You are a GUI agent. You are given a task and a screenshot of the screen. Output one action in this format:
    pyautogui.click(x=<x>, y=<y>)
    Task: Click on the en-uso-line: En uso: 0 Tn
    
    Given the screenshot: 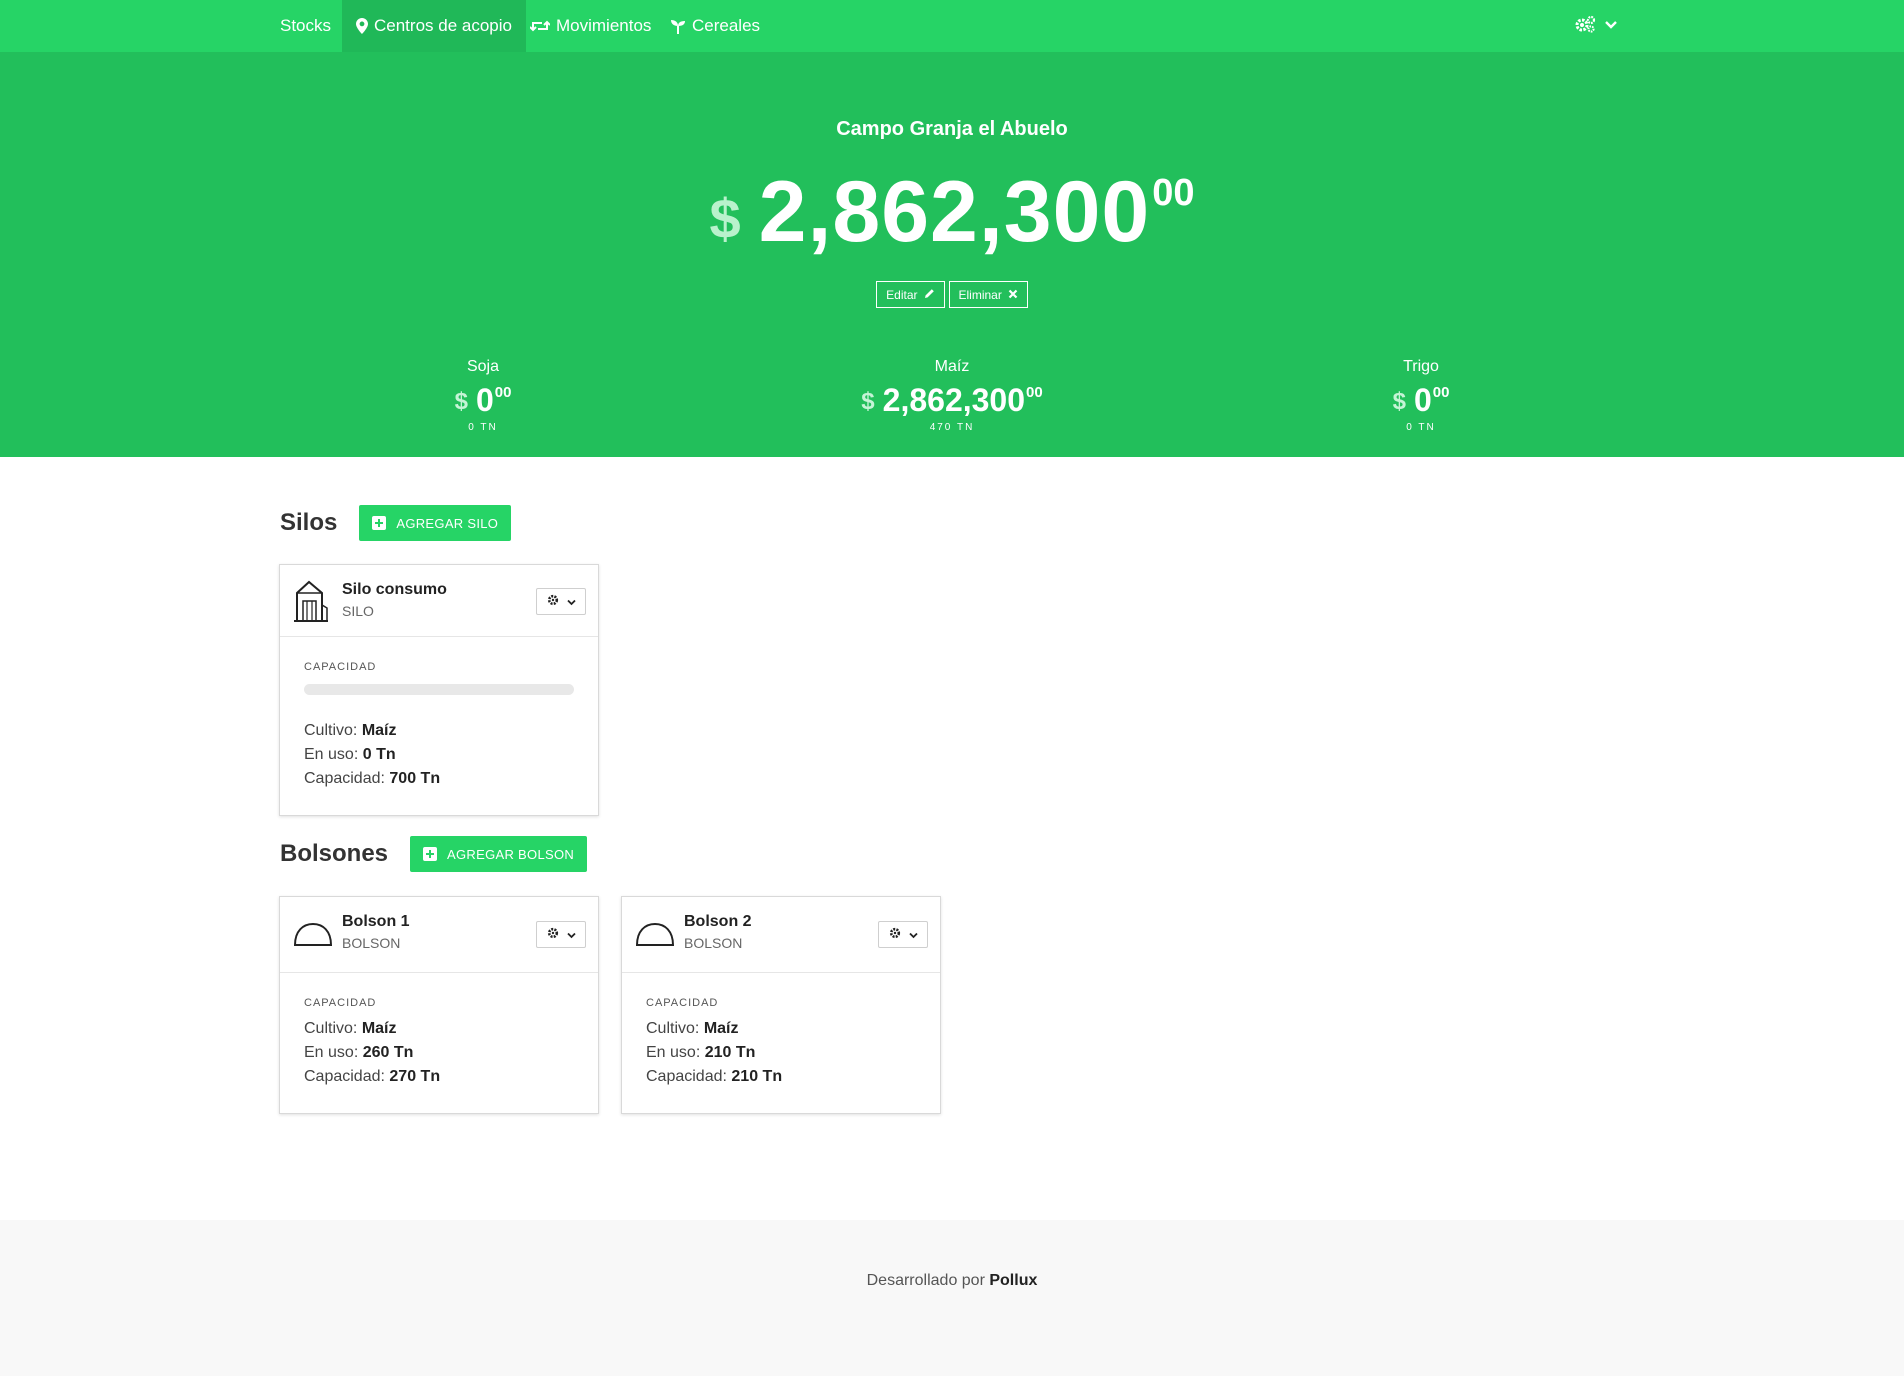 What is the action you would take?
    pyautogui.click(x=439, y=755)
    